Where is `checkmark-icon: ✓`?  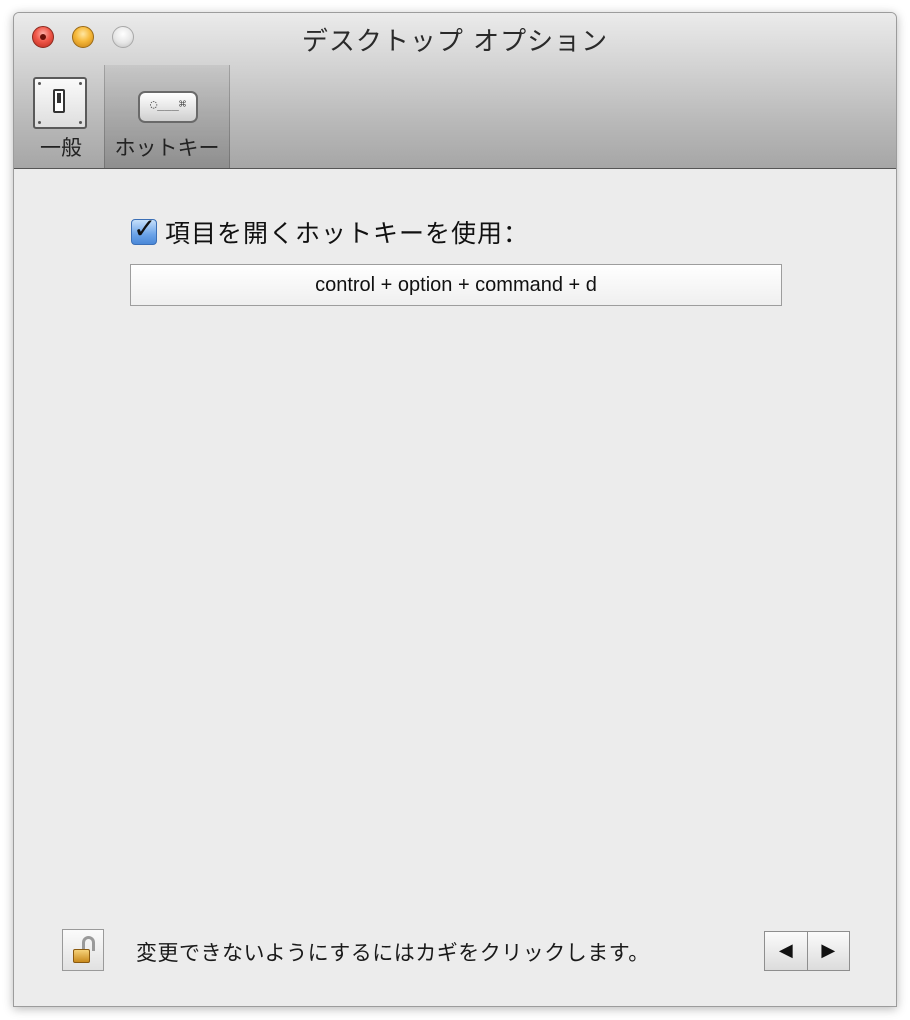
checkmark-icon: ✓ is located at coordinates (145, 228).